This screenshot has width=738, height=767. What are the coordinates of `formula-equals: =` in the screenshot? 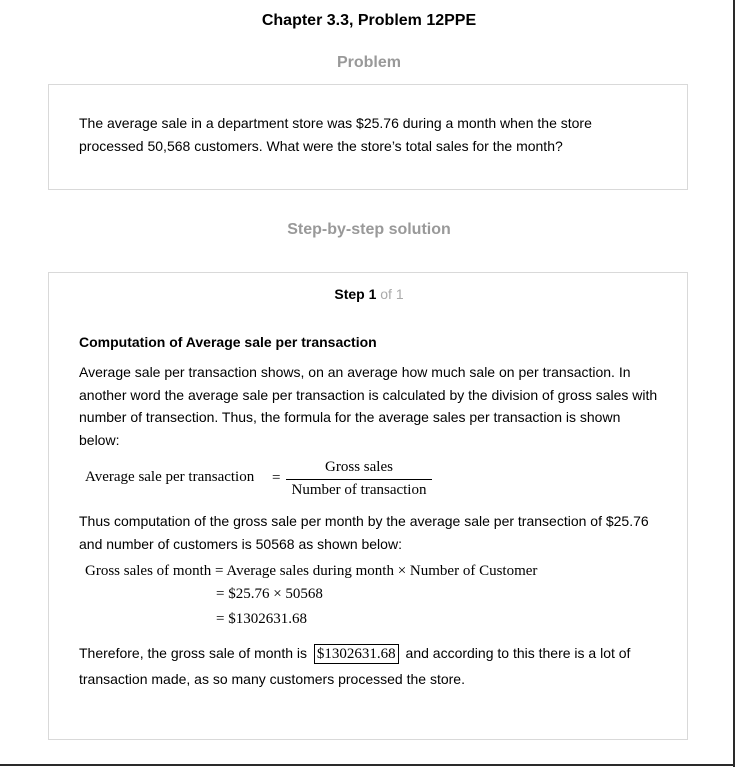 It's located at (276, 478).